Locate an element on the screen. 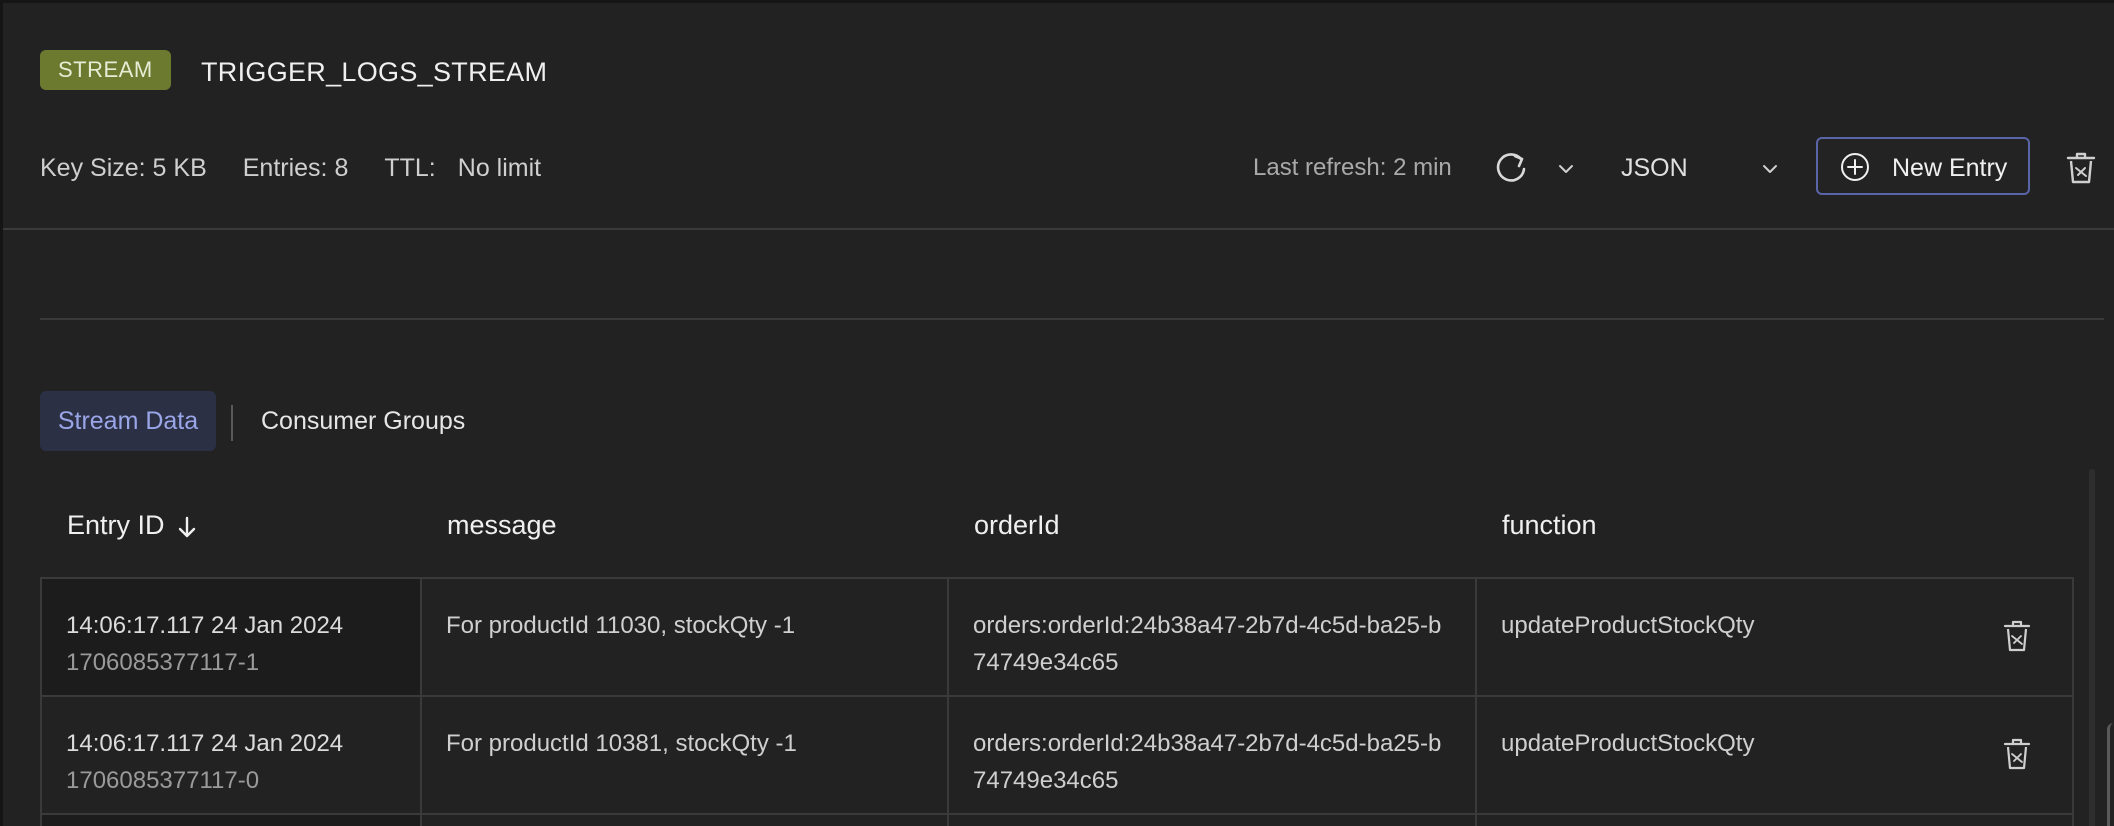 This screenshot has height=826, width=2114. function-cell is located at coordinates (1774, 820).